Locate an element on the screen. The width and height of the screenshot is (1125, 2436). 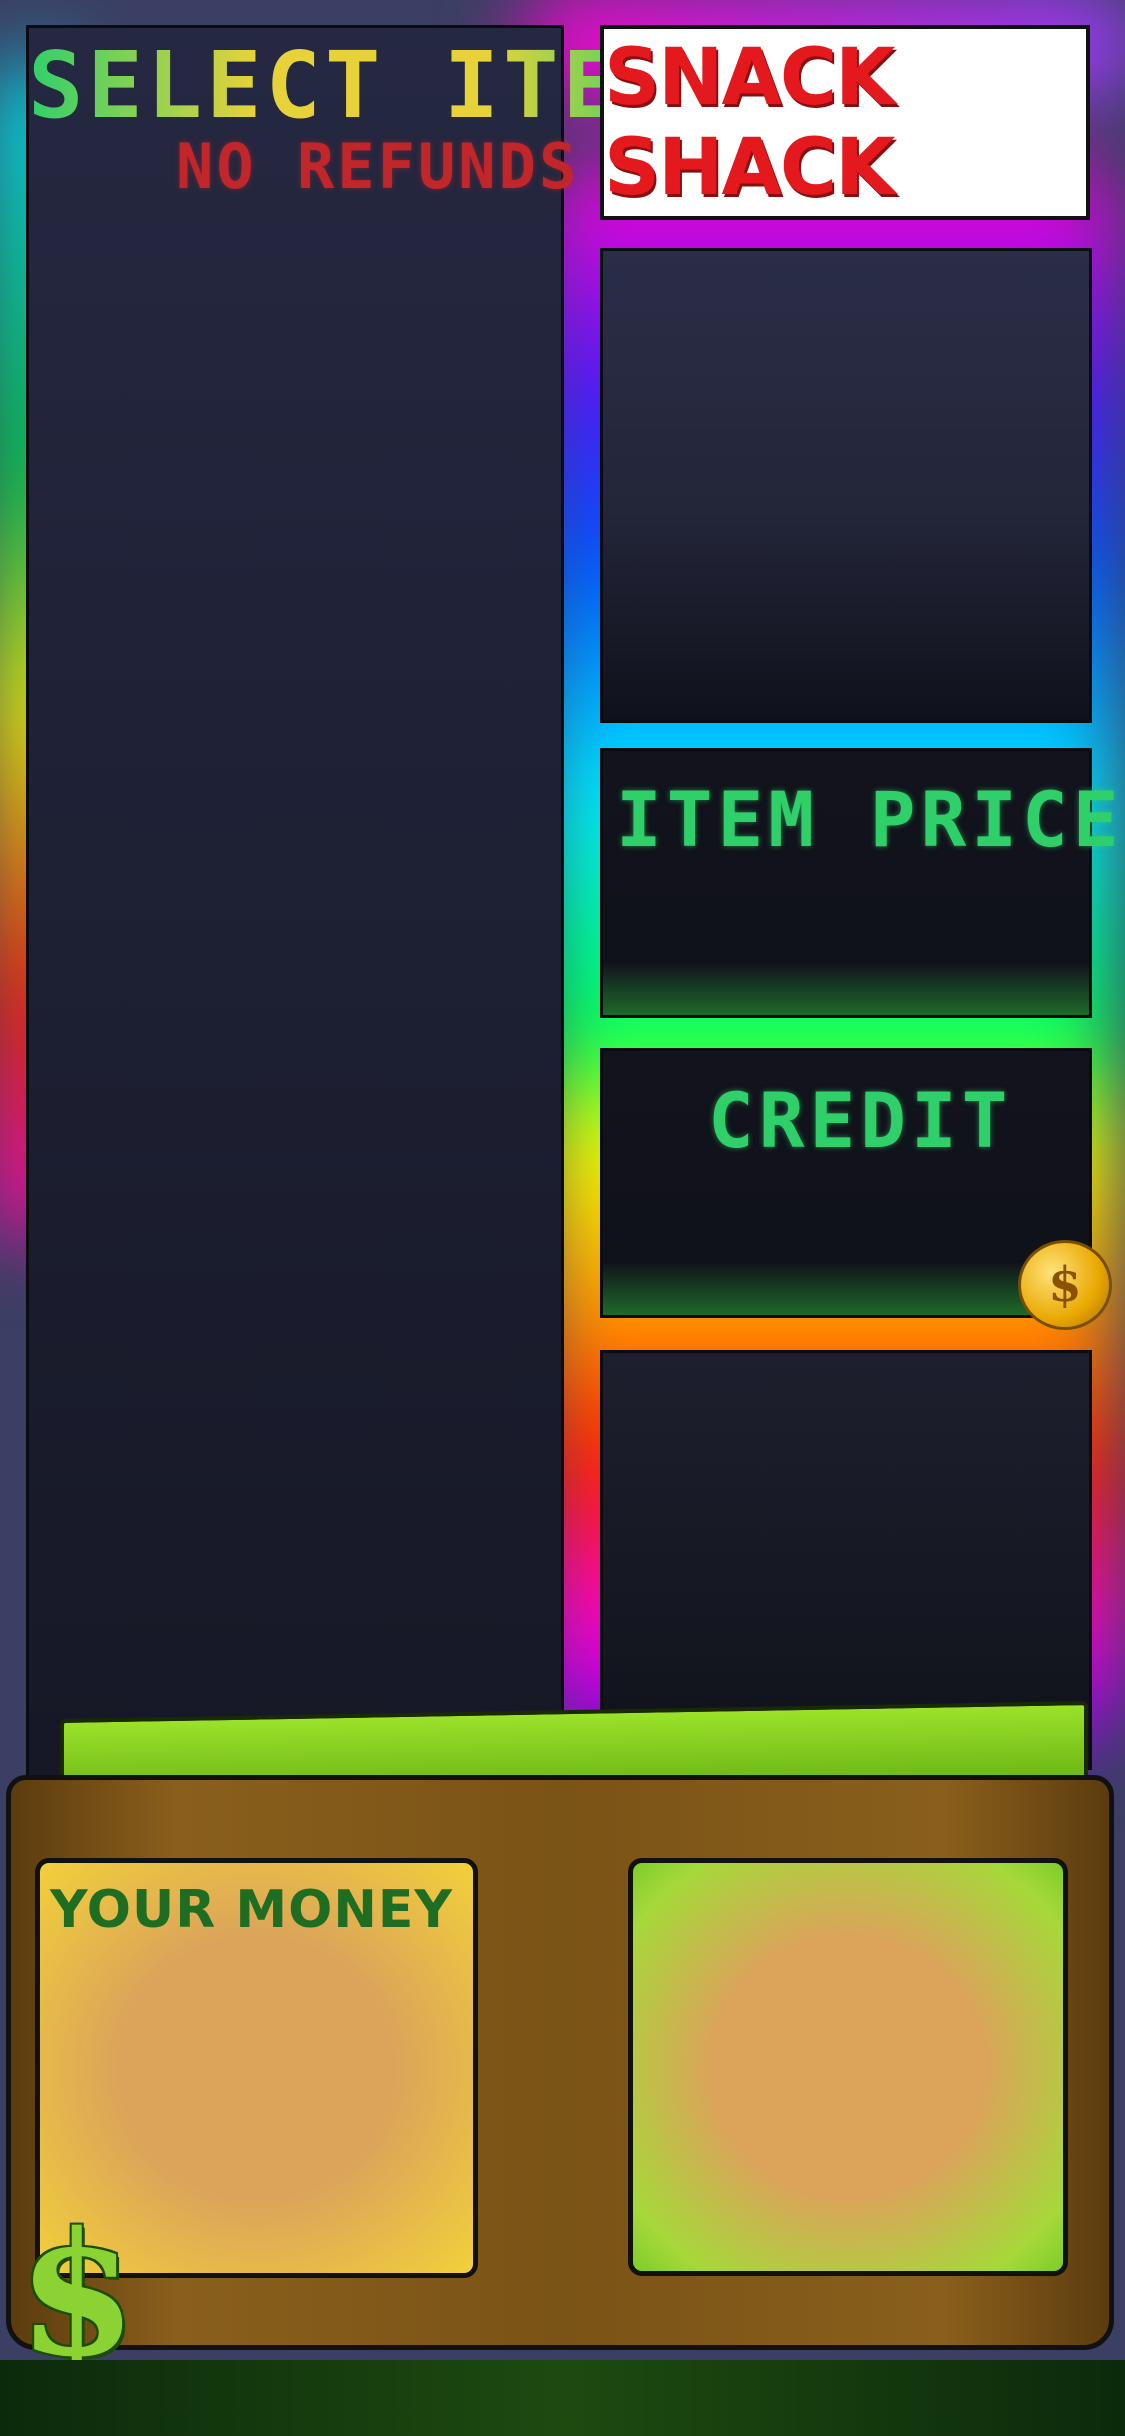
dollar-icon: $ is located at coordinates (77, 2295).